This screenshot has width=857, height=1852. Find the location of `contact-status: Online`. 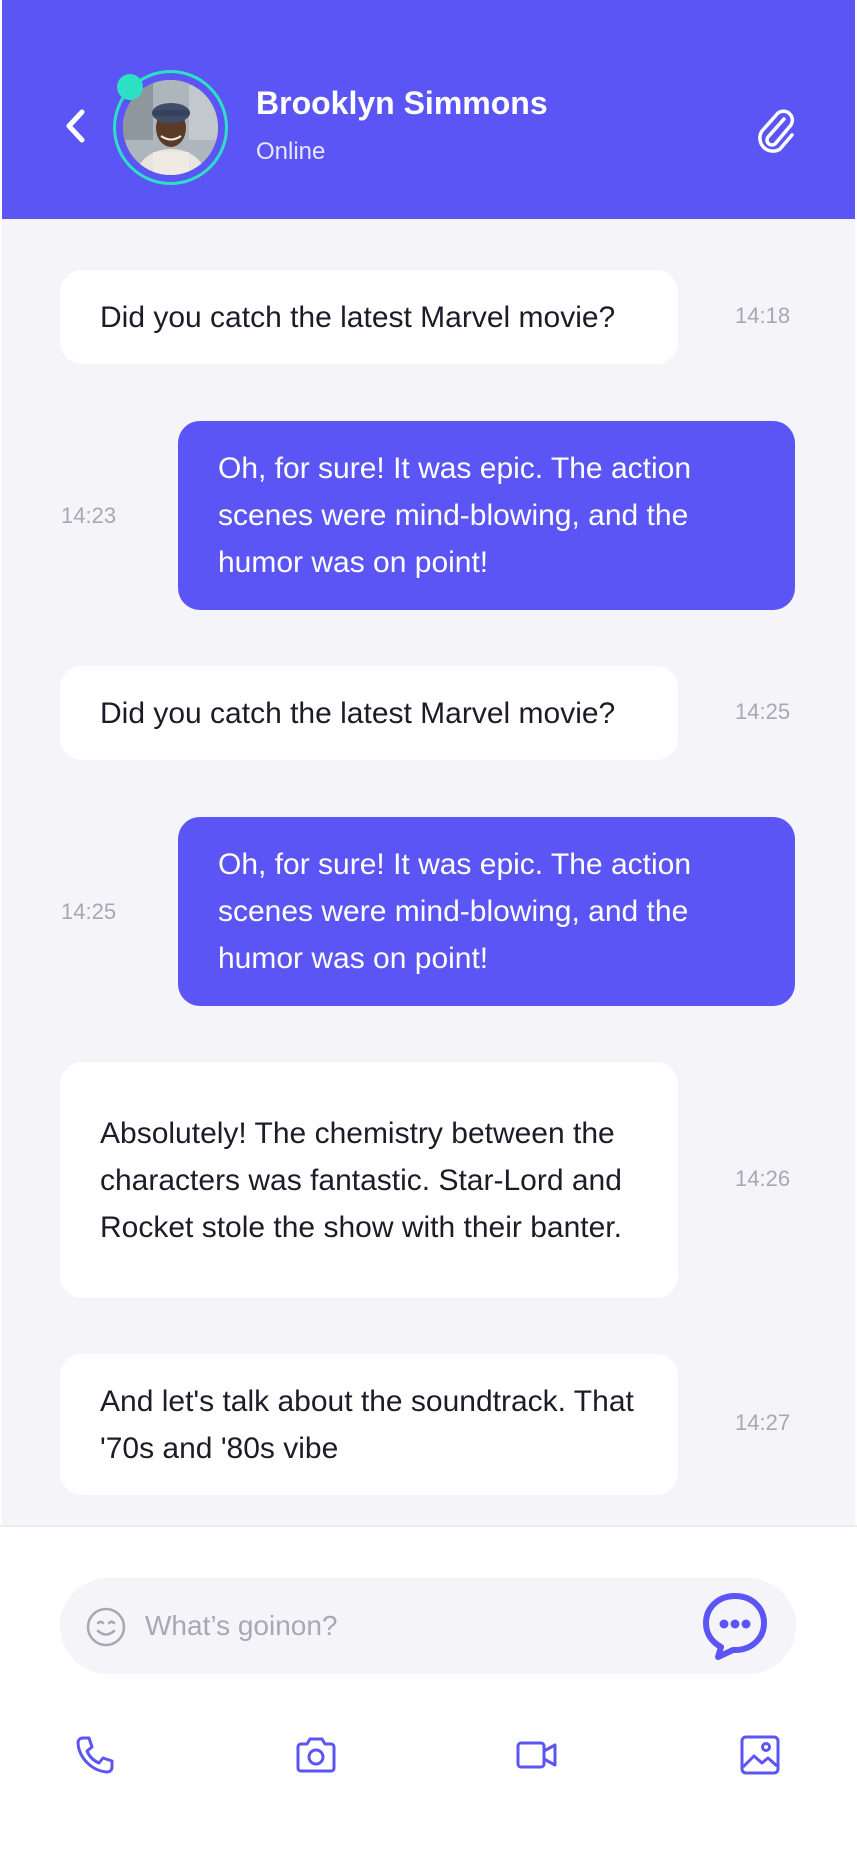

contact-status: Online is located at coordinates (291, 151).